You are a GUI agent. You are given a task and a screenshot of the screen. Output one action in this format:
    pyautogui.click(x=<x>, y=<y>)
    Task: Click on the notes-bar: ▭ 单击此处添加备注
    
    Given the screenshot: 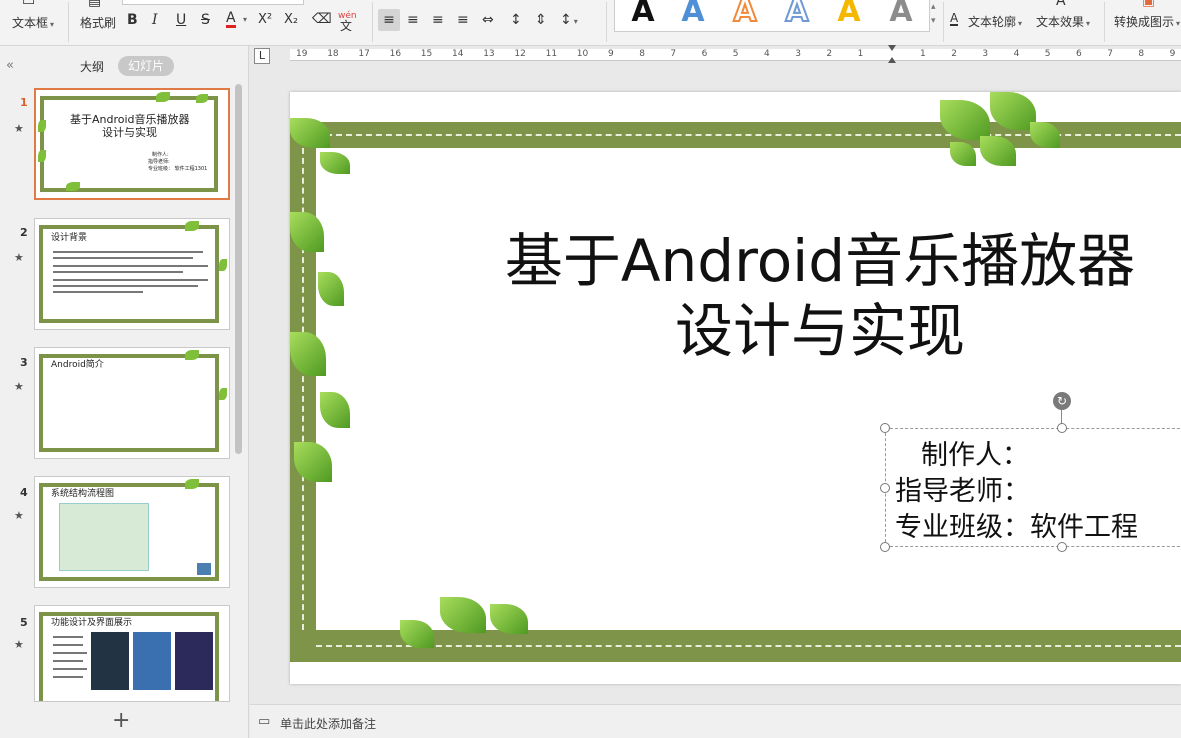 What is the action you would take?
    pyautogui.click(x=715, y=721)
    